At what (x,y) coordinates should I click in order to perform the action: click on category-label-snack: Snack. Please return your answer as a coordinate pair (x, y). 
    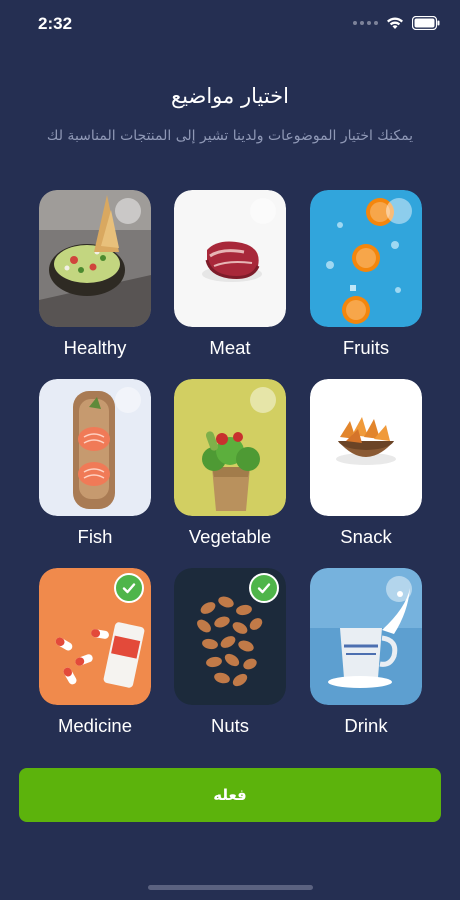
    Looking at the image, I should click on (366, 536).